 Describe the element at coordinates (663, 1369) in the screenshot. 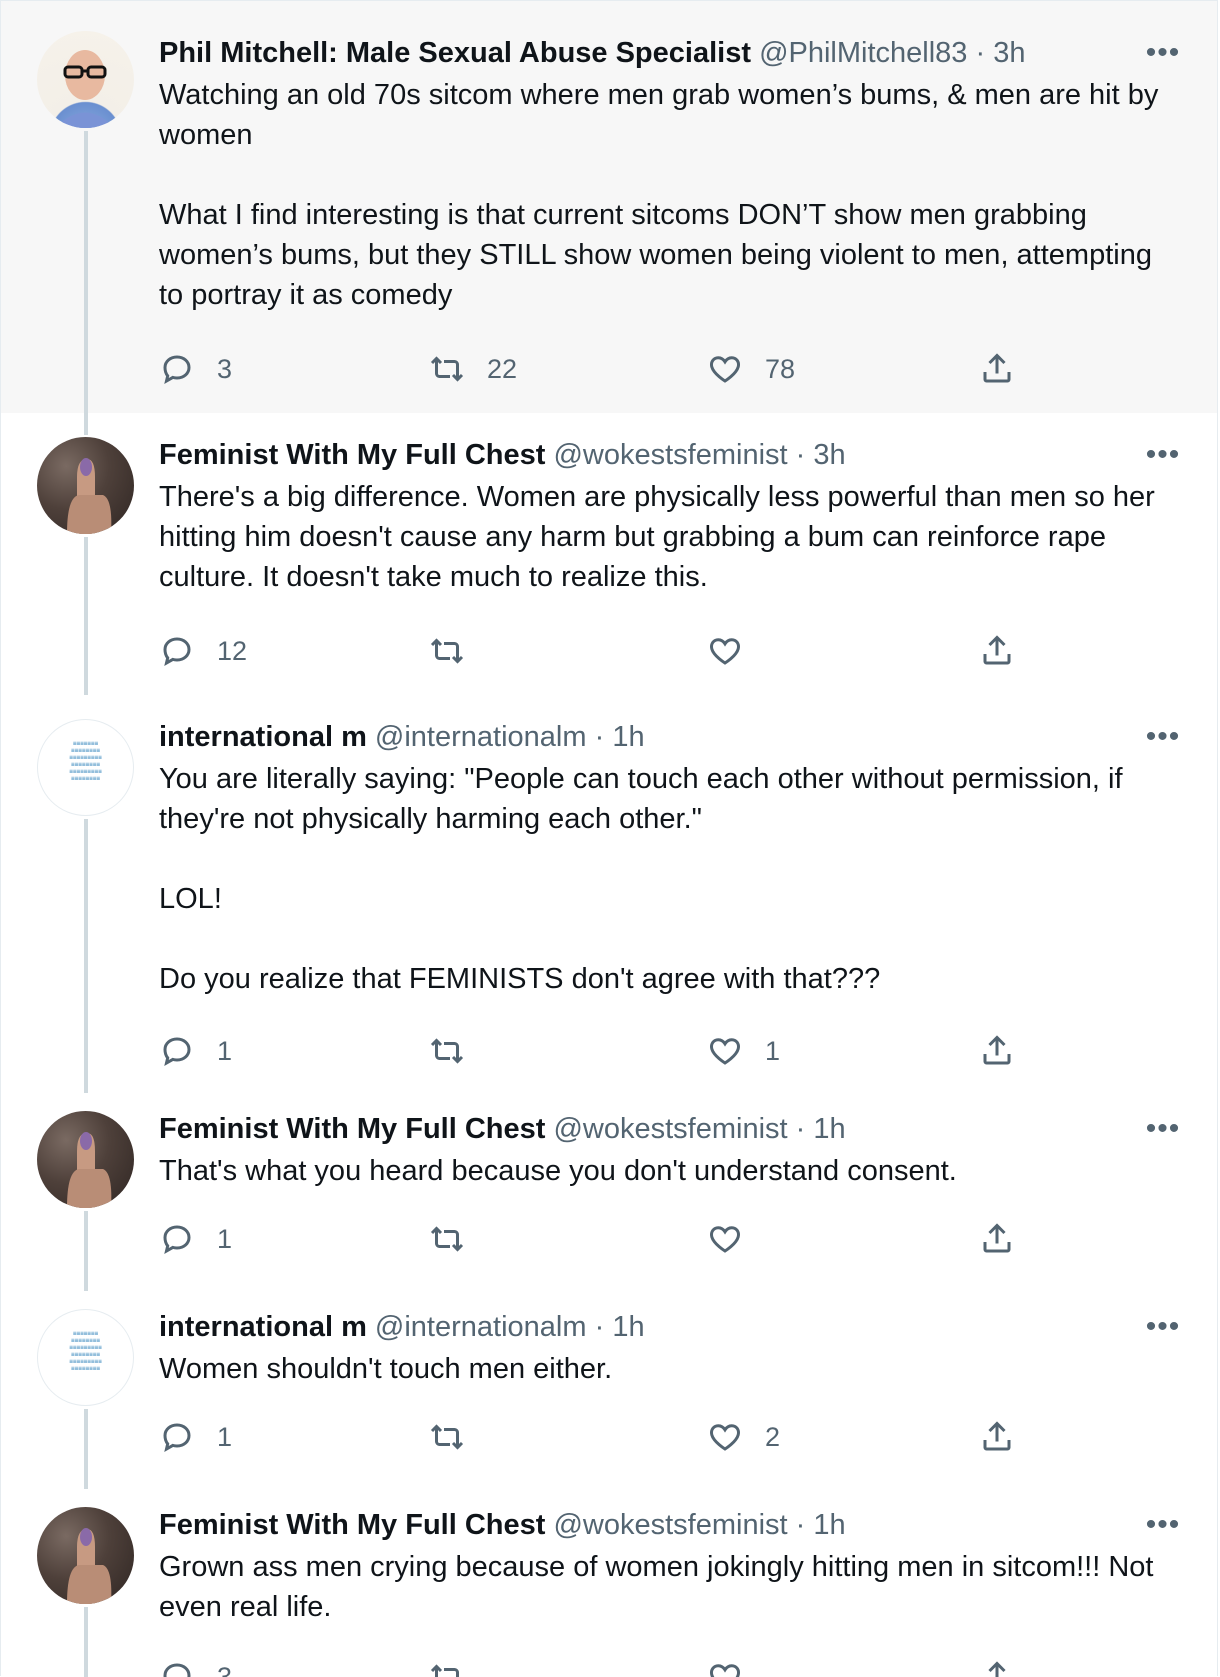

I see `tweet-text: Women shouldn't touch men either.` at that location.